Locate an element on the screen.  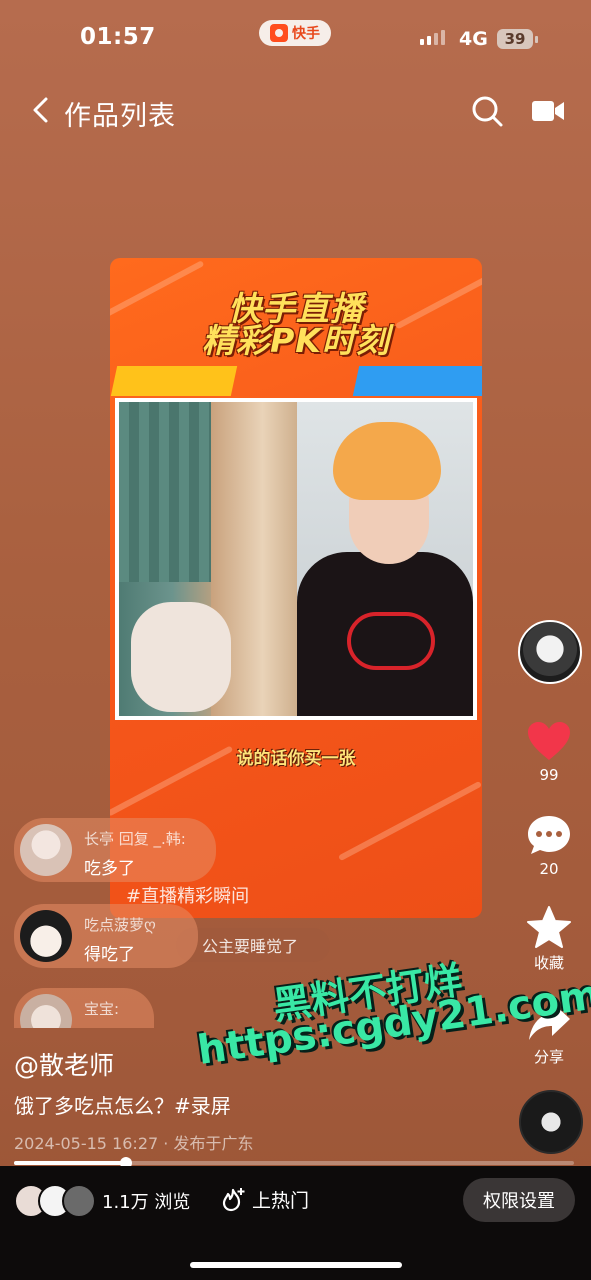
video-camera-icon is located at coordinates (548, 111).